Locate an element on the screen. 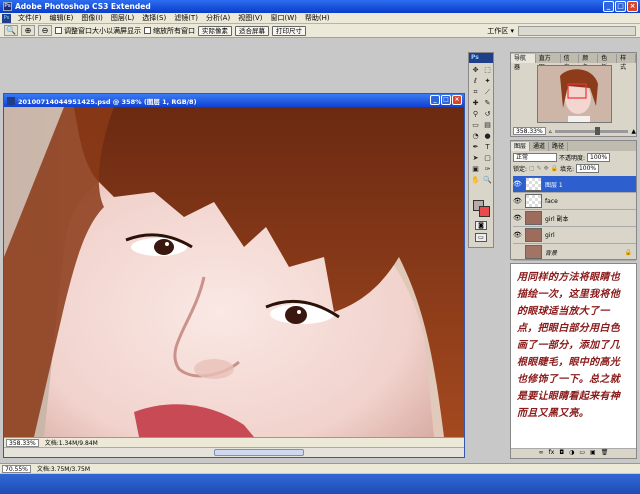  crop-tool-icon: ⌗ is located at coordinates (475, 92).